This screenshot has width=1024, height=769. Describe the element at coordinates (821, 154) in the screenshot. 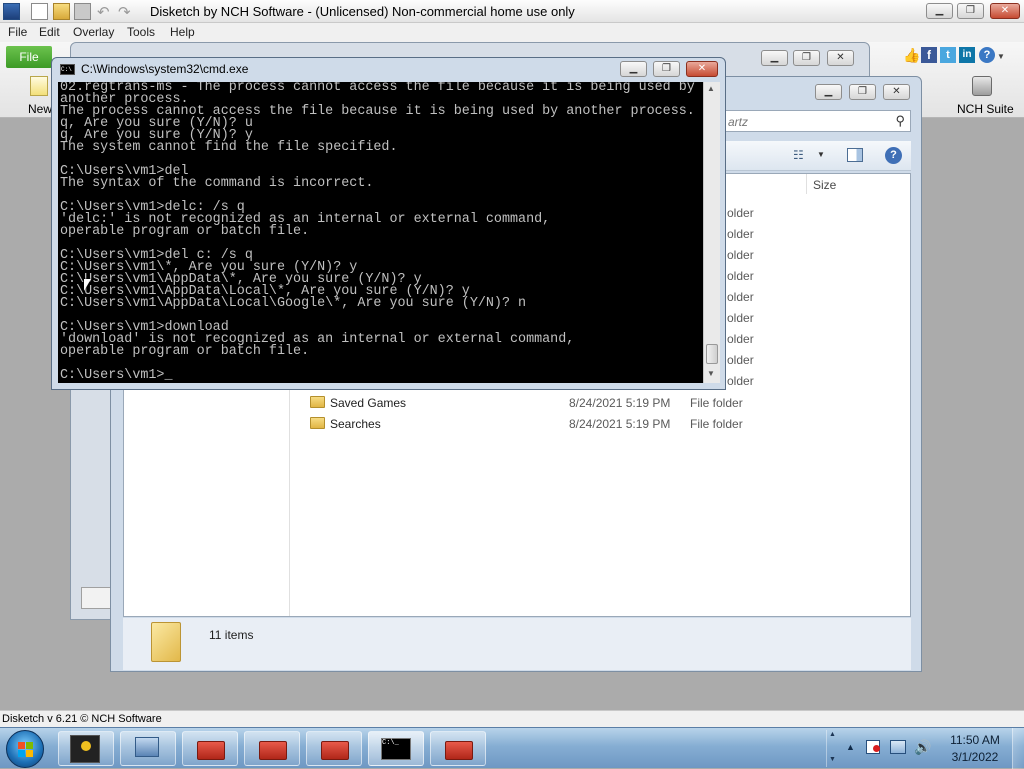

I see `view-chevron-down-icon: ▼` at that location.